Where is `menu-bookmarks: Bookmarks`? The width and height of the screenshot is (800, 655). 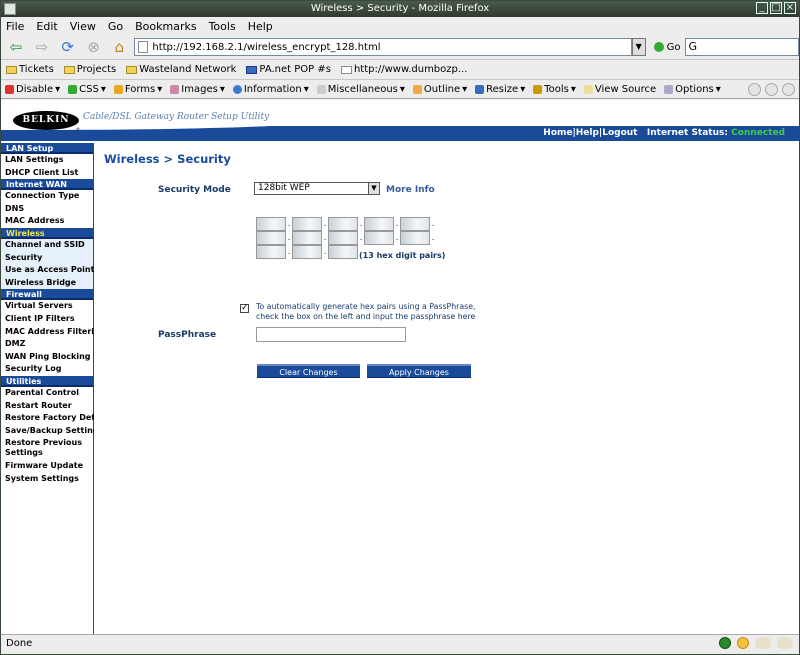 menu-bookmarks: Bookmarks is located at coordinates (165, 26).